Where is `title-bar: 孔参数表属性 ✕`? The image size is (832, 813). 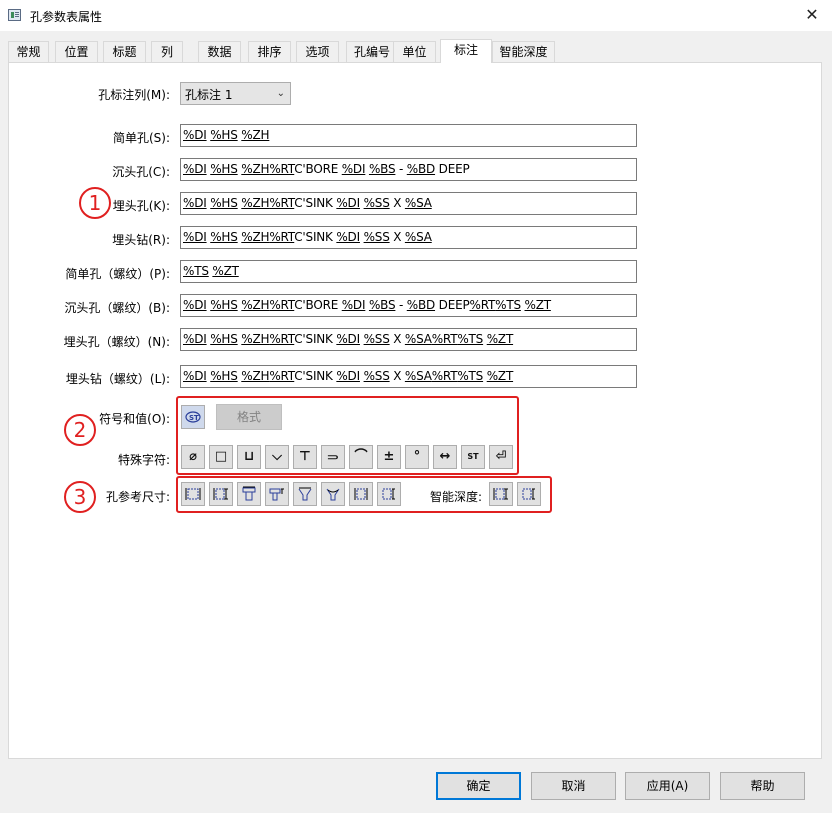 title-bar: 孔参数表属性 ✕ is located at coordinates (416, 15).